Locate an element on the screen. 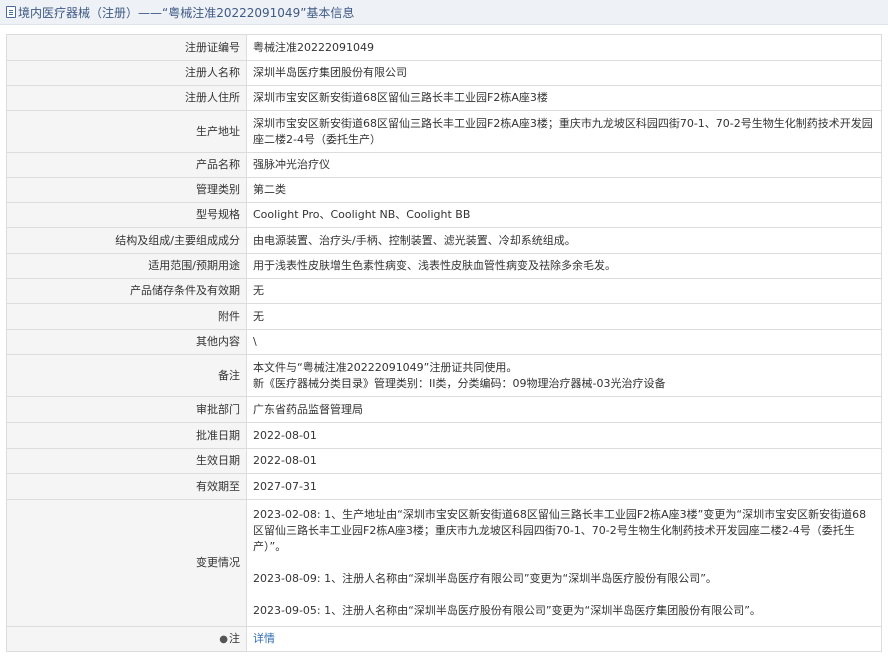 This screenshot has height=664, width=888. row-label: 生产地址 is located at coordinates (126, 131).